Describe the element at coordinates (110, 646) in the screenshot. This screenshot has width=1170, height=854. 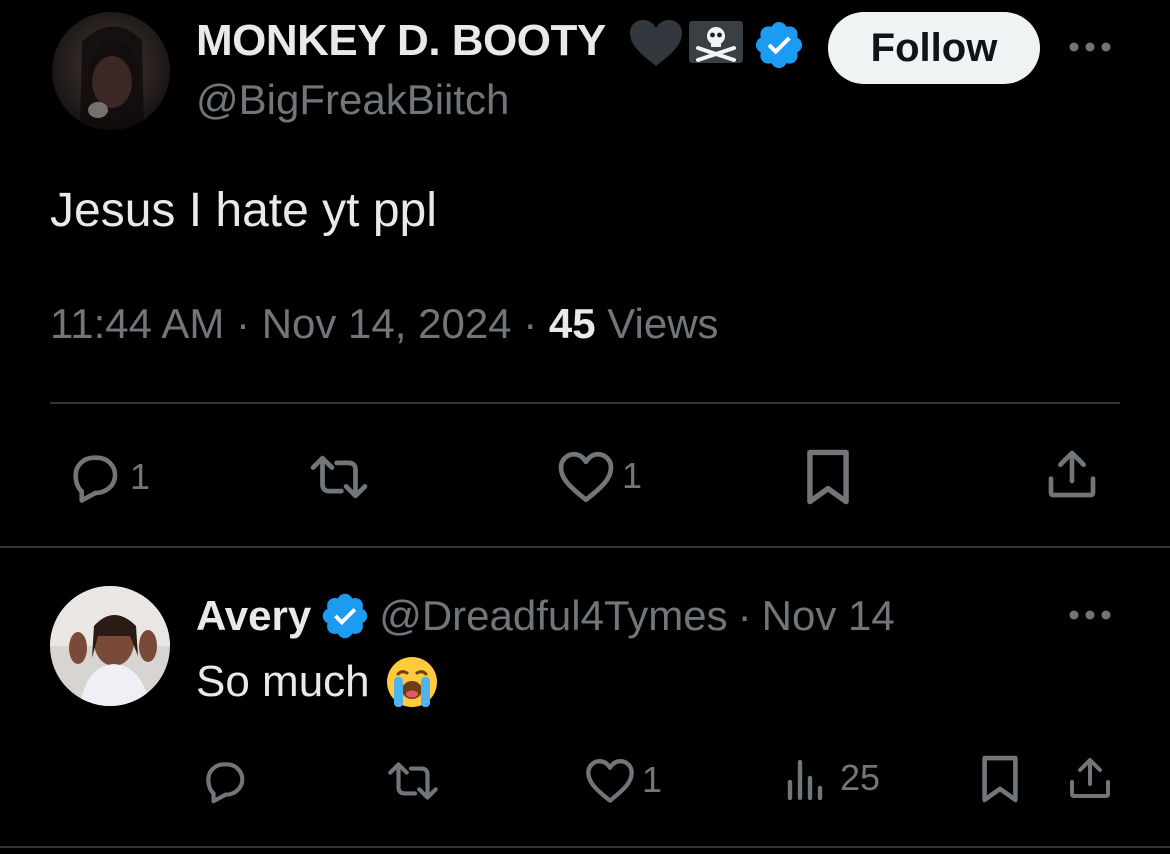
I see `reply-author-avatar` at that location.